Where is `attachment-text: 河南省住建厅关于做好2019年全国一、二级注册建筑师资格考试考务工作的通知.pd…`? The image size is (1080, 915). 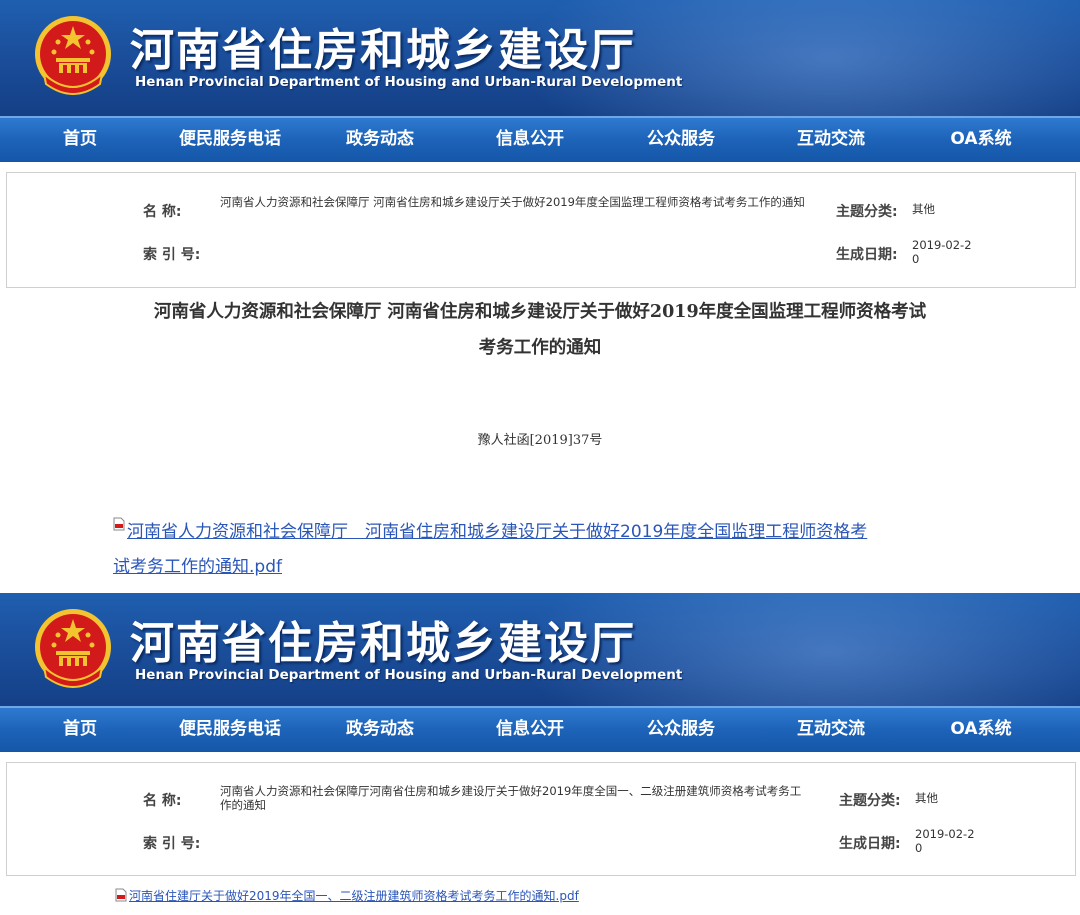 attachment-text: 河南省住建厅关于做好2019年全国一、二级注册建筑师资格考试考务工作的通知.pd… is located at coordinates (354, 896).